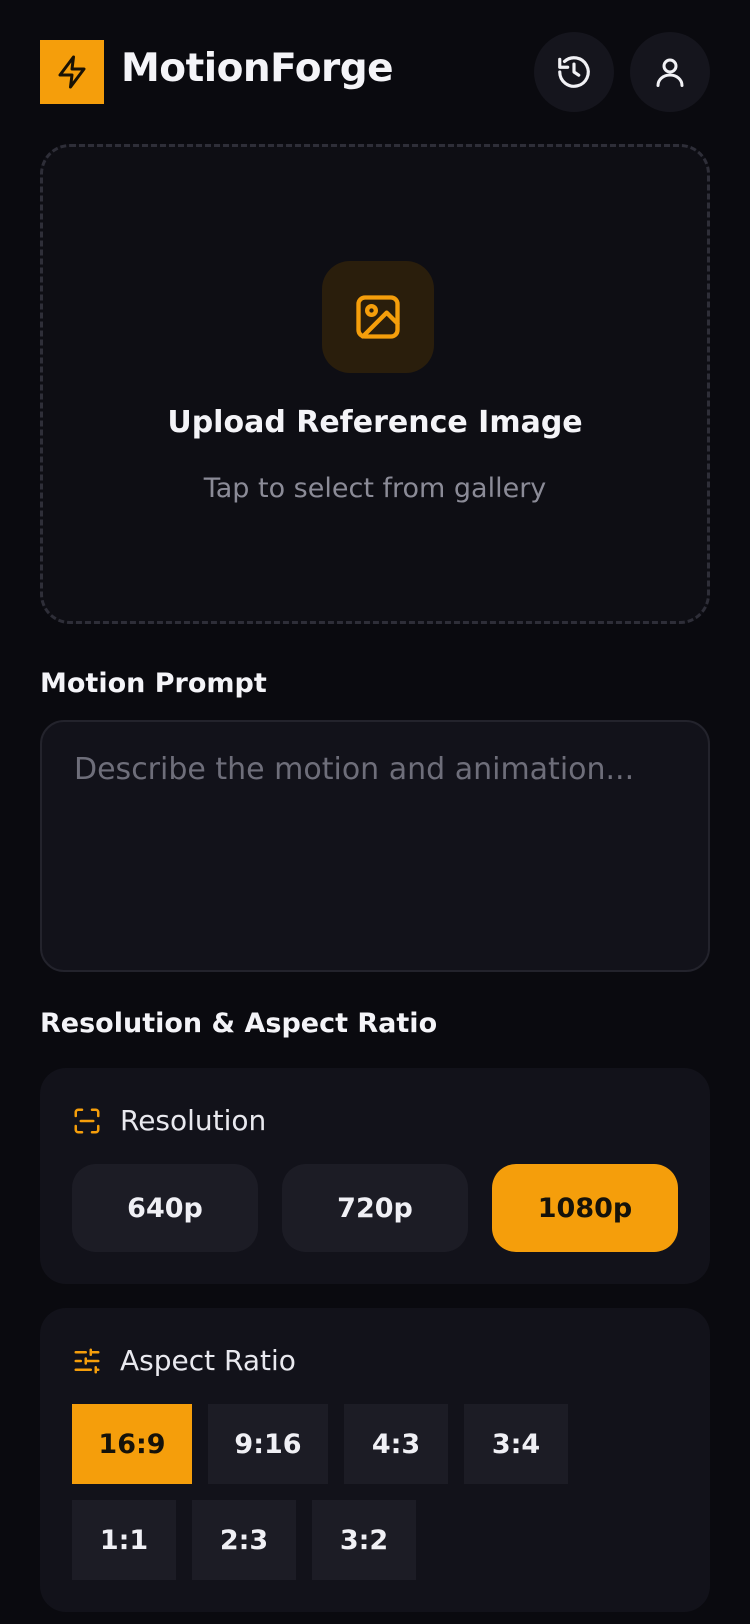 The height and width of the screenshot is (1624, 750). Describe the element at coordinates (244, 1540) in the screenshot. I see `aspect-2-3-button: 2:3` at that location.